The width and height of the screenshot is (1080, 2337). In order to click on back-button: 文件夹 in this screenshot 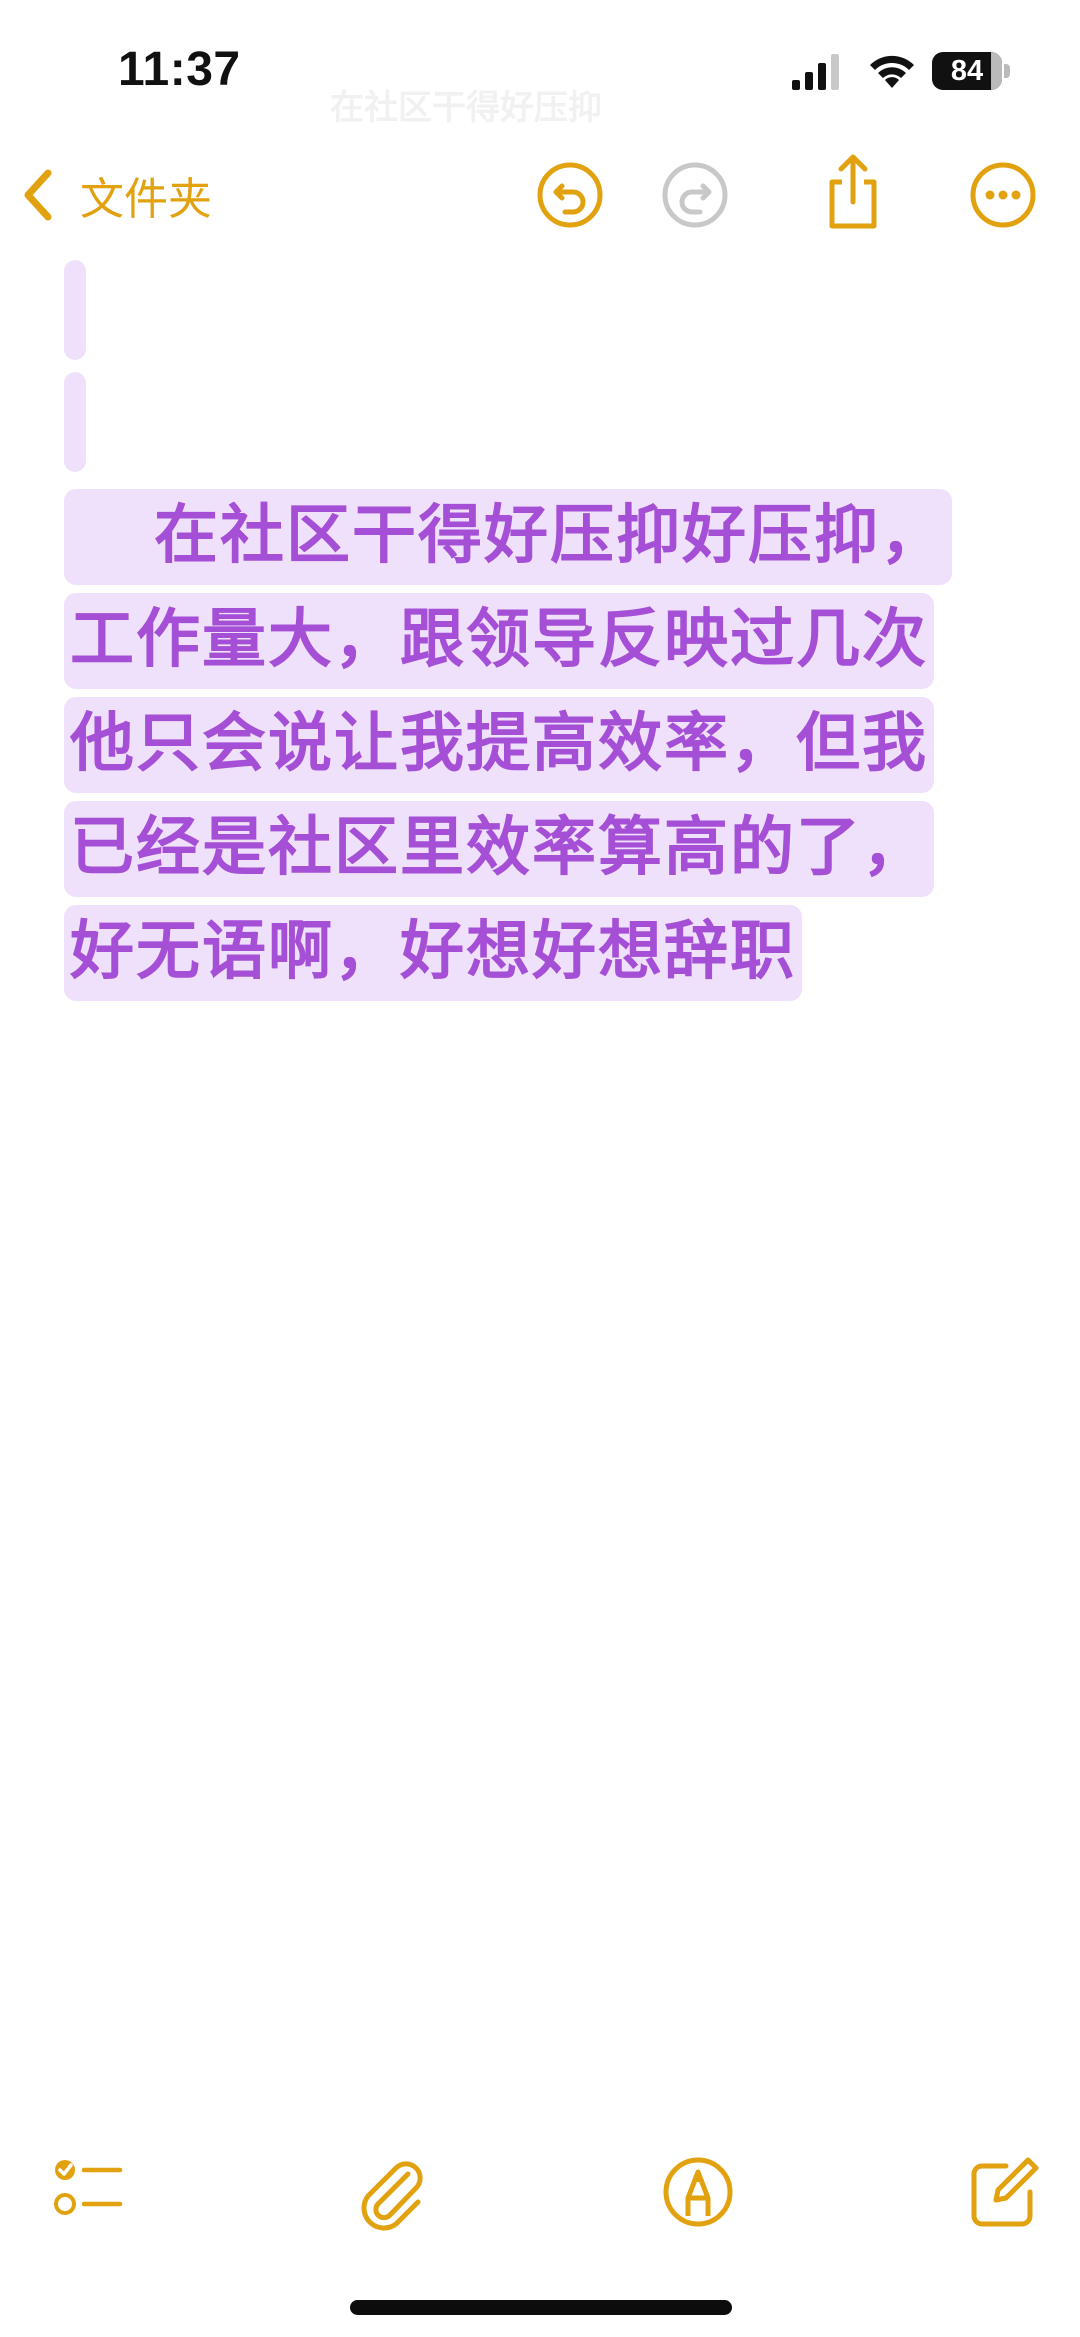, I will do `click(115, 195)`.